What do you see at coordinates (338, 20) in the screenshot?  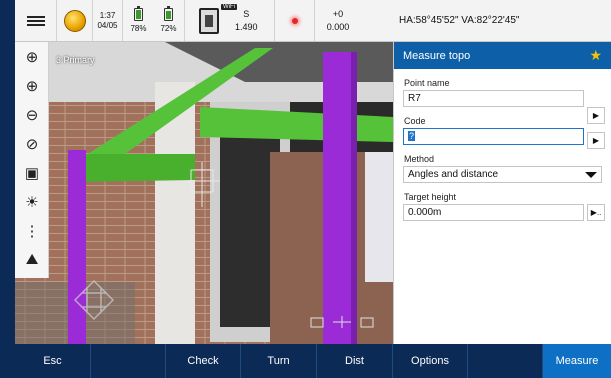 I see `prism-constant-button: +0 0.000` at bounding box center [338, 20].